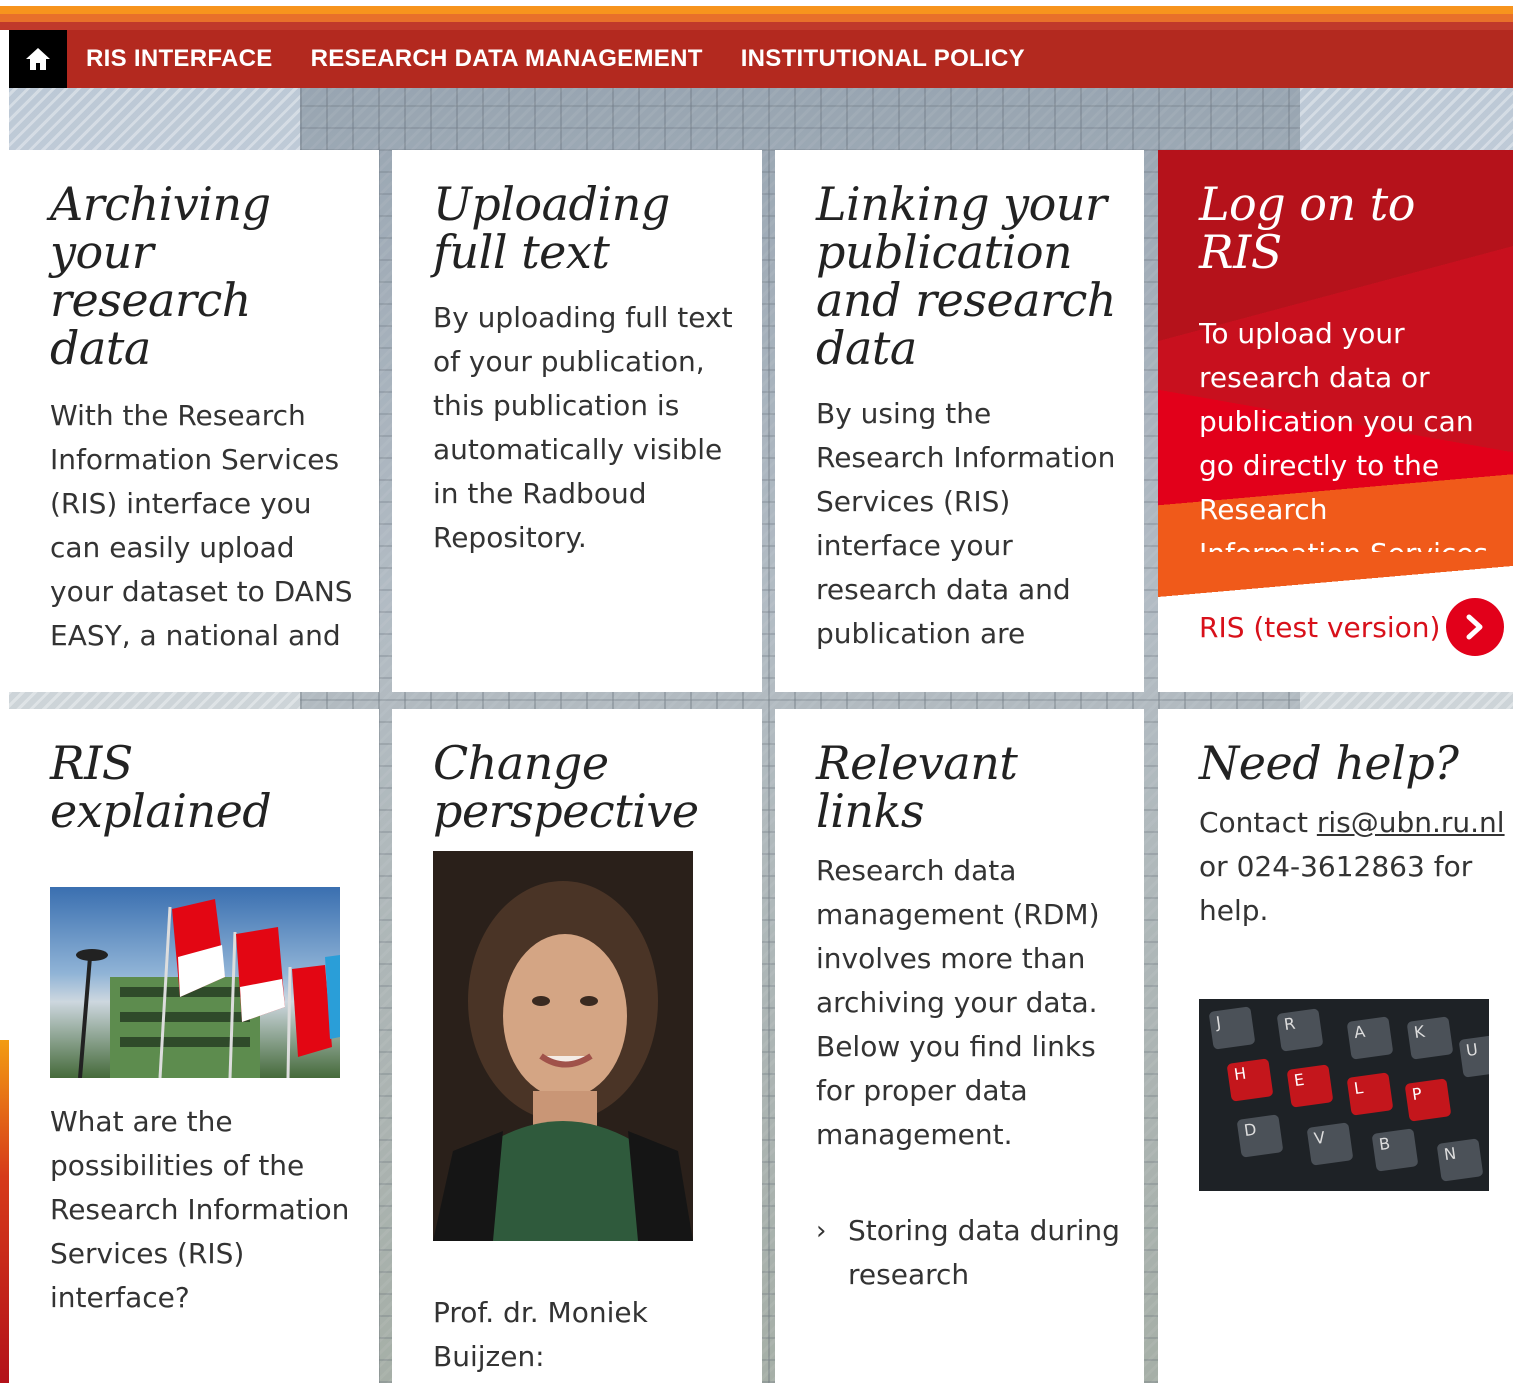 This screenshot has width=1513, height=1383. What do you see at coordinates (1430, 1038) in the screenshot?
I see `key-k: K` at bounding box center [1430, 1038].